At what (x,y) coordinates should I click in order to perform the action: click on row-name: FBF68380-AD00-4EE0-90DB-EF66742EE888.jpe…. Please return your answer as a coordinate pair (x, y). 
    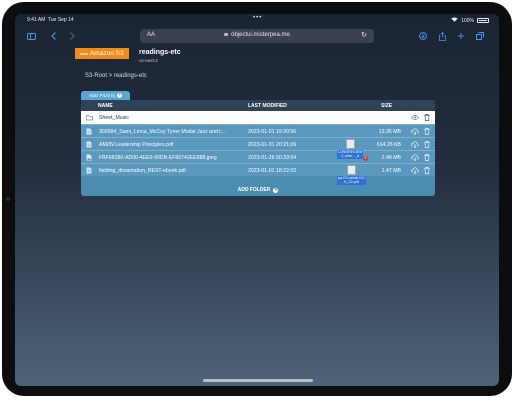
    Looking at the image, I should click on (171, 158).